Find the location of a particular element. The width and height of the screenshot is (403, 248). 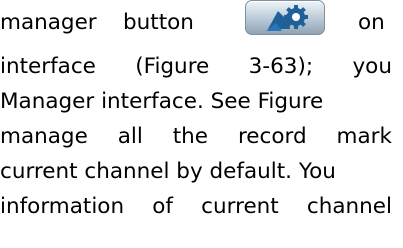

word: information is located at coordinates (62, 206).